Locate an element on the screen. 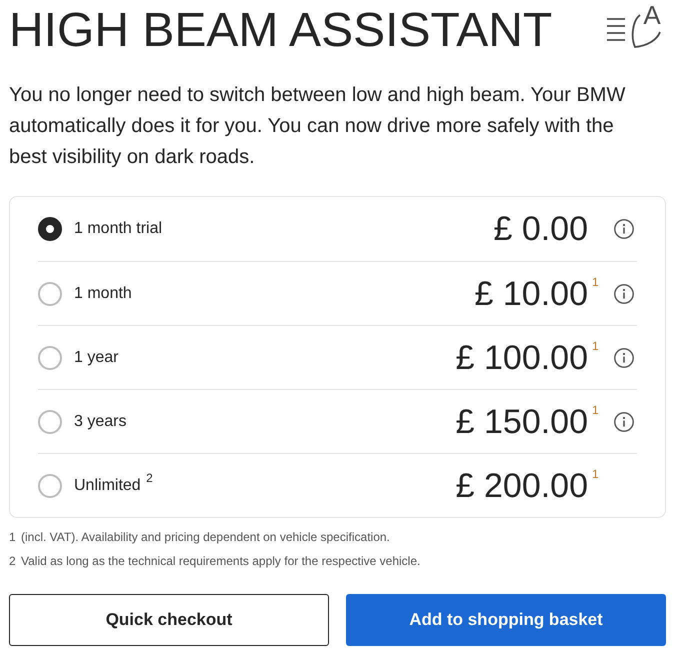 The width and height of the screenshot is (676, 650). option-label: 1 month trial is located at coordinates (118, 229).